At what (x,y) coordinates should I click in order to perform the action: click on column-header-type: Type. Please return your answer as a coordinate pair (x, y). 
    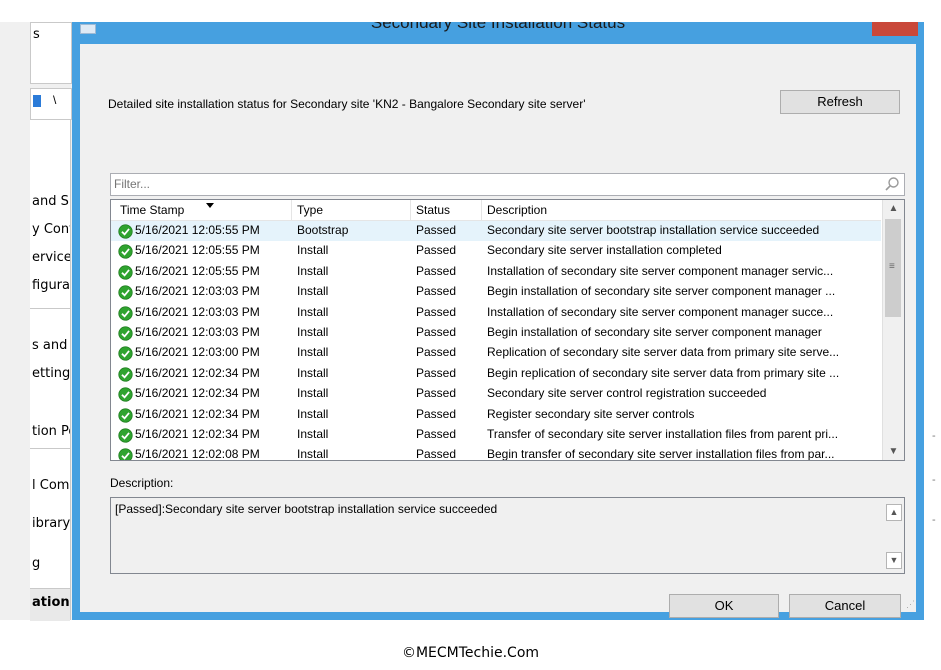
    Looking at the image, I should click on (307, 210).